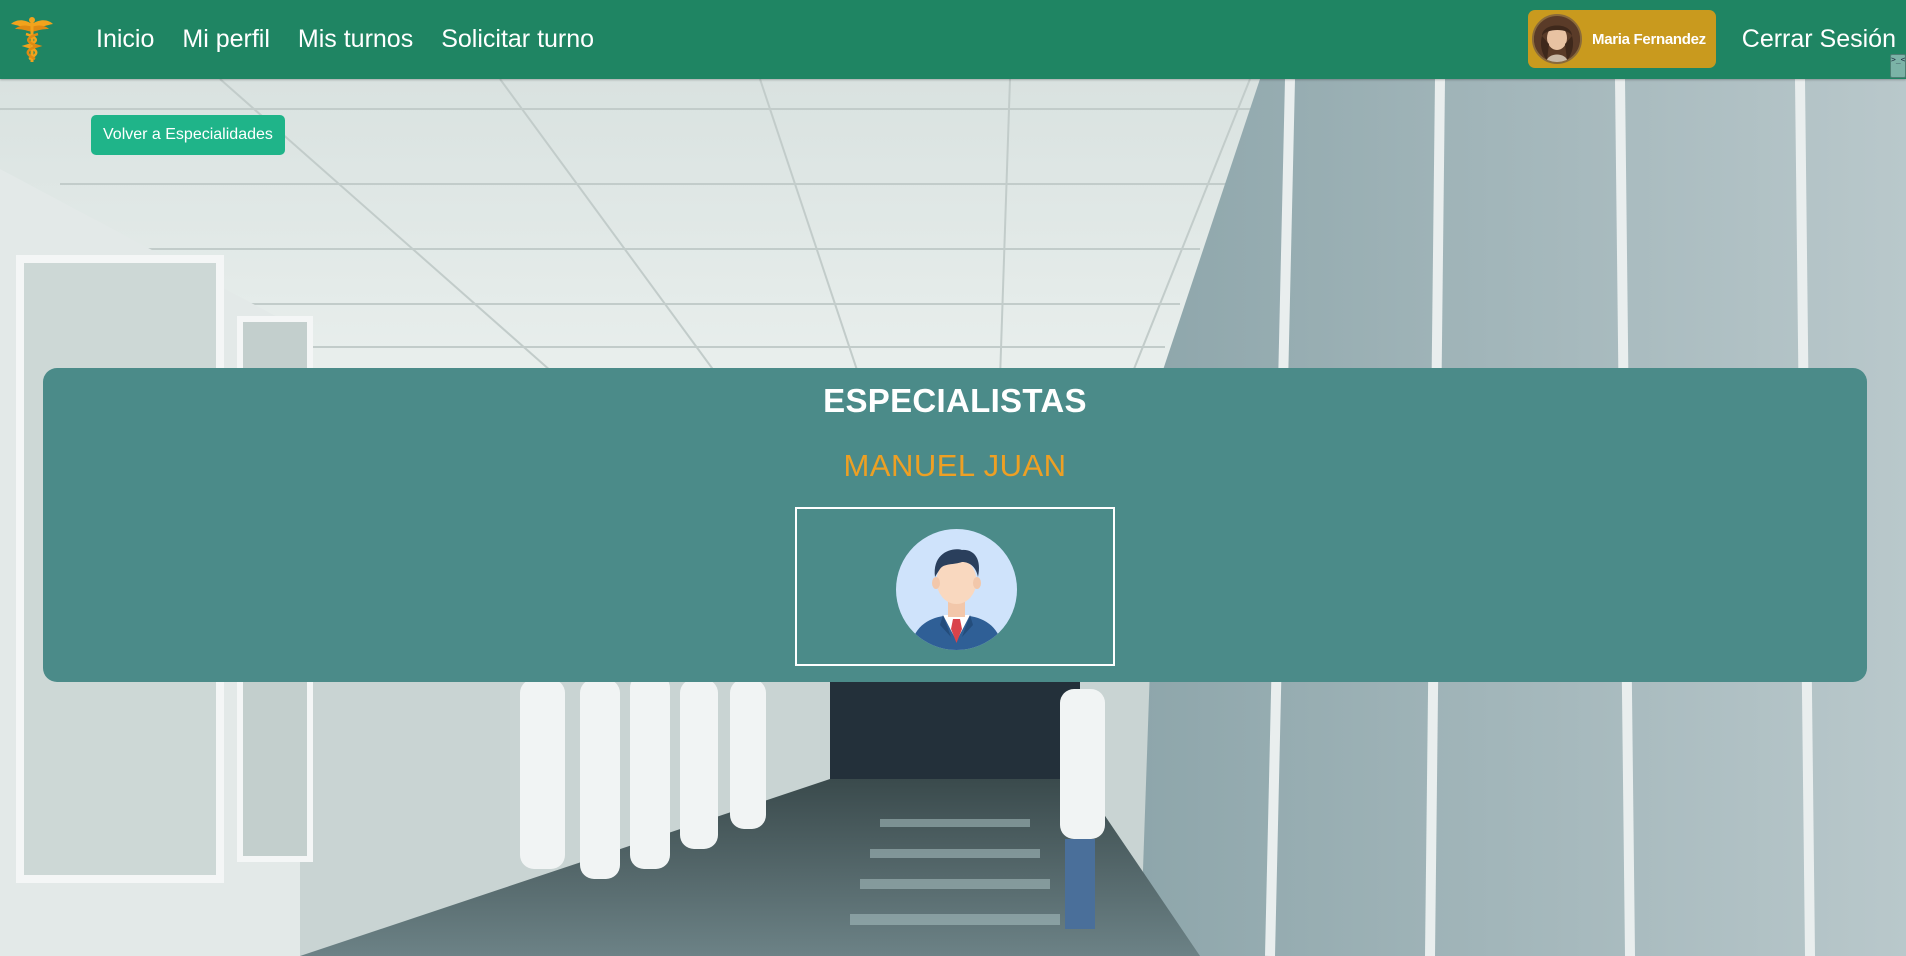 The width and height of the screenshot is (1906, 956). I want to click on male-doctor-avatar-icon, so click(956, 589).